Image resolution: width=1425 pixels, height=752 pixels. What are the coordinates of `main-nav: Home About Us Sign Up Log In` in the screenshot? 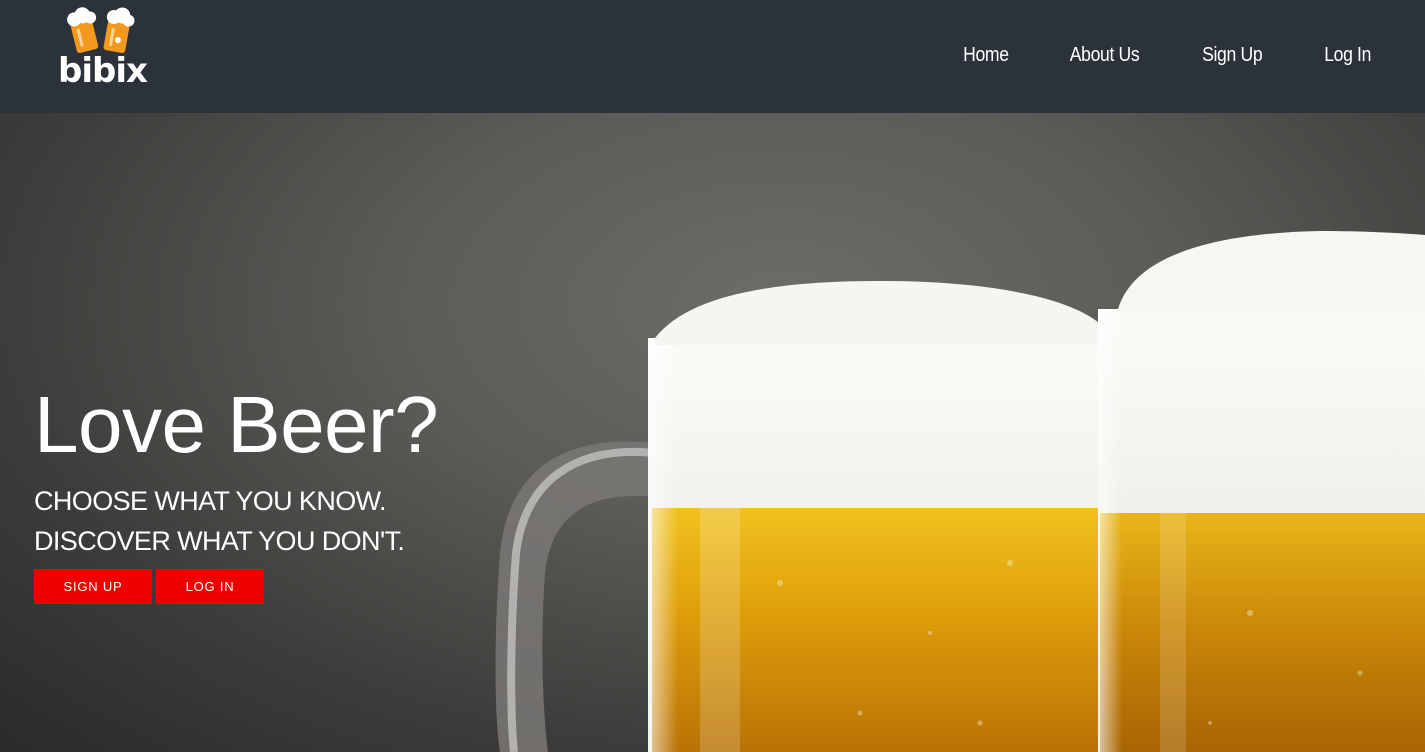 It's located at (1167, 55).